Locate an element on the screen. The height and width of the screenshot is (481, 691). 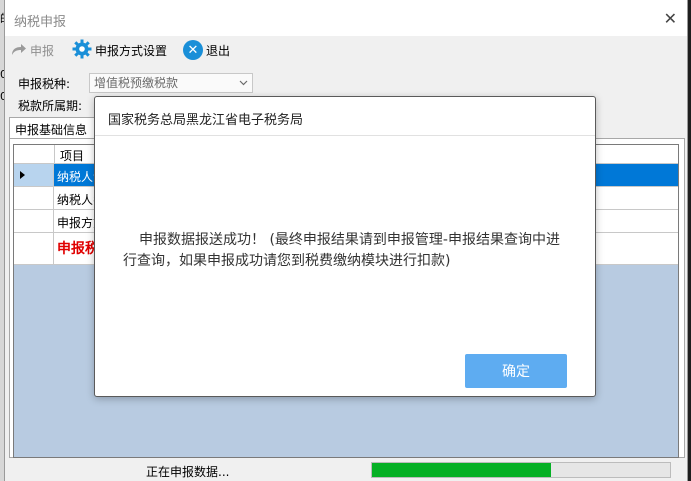
progress-fill is located at coordinates (461, 470).